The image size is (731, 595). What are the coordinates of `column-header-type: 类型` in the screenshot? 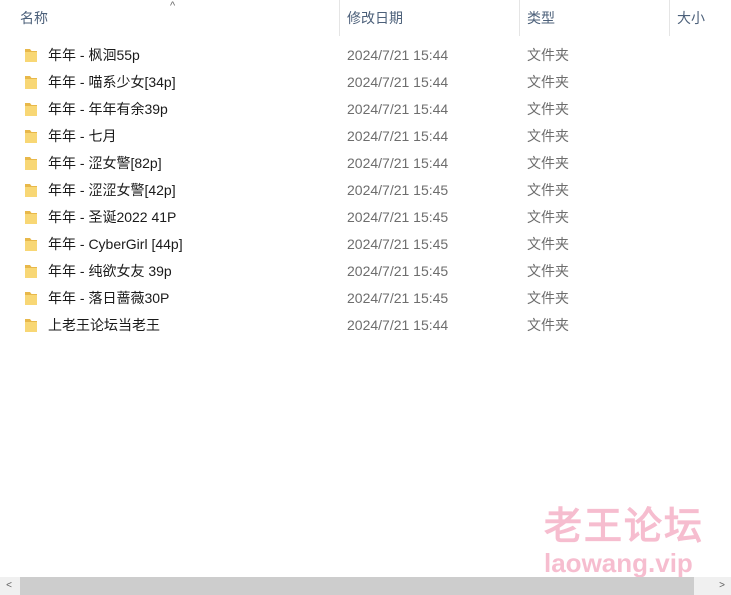 It's located at (594, 18).